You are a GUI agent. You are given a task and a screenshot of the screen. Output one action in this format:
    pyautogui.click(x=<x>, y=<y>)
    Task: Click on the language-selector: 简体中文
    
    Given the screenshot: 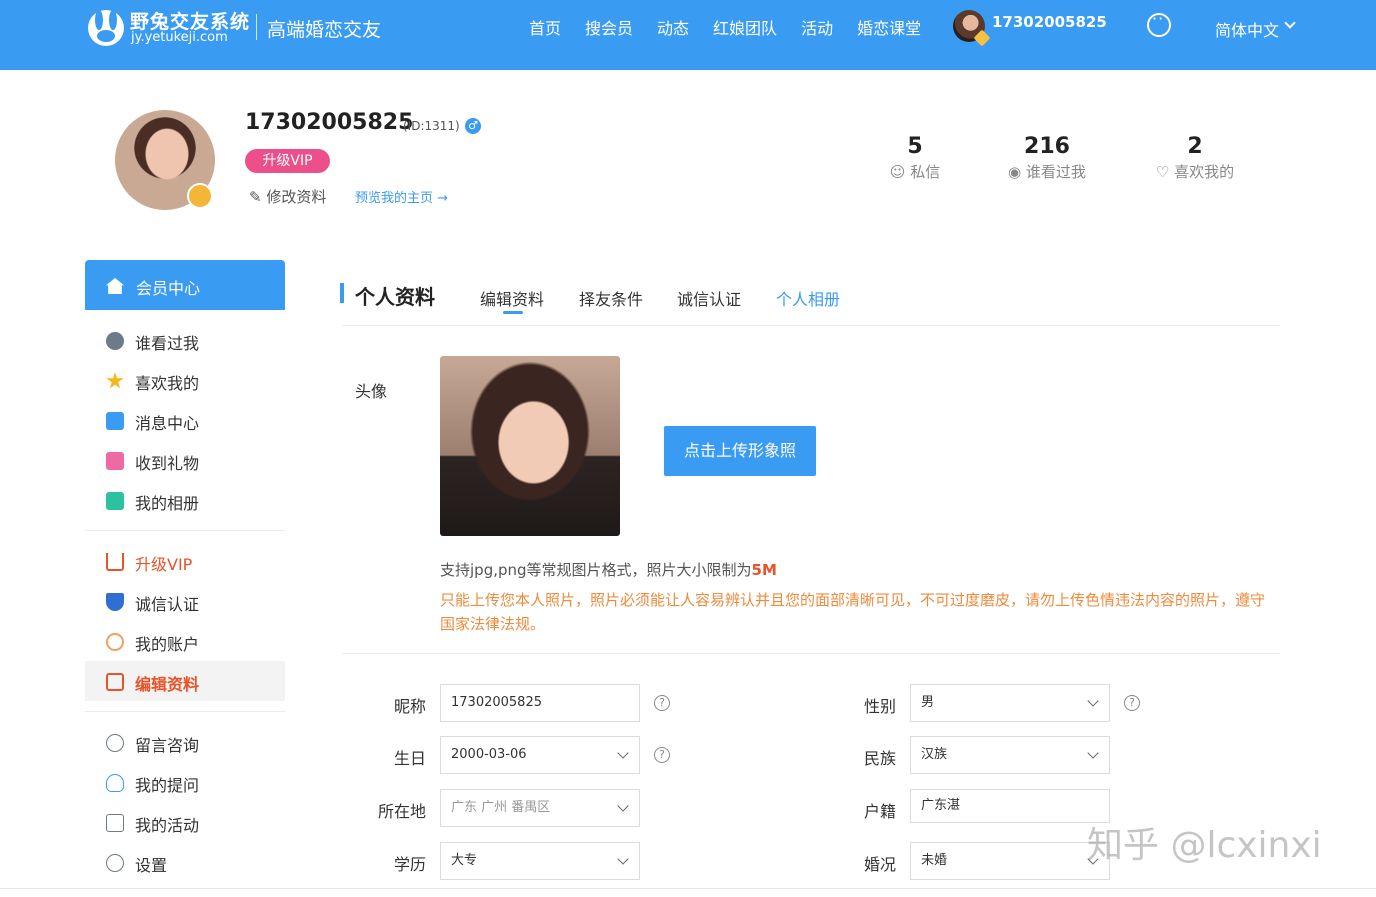 What is the action you would take?
    pyautogui.click(x=1247, y=29)
    